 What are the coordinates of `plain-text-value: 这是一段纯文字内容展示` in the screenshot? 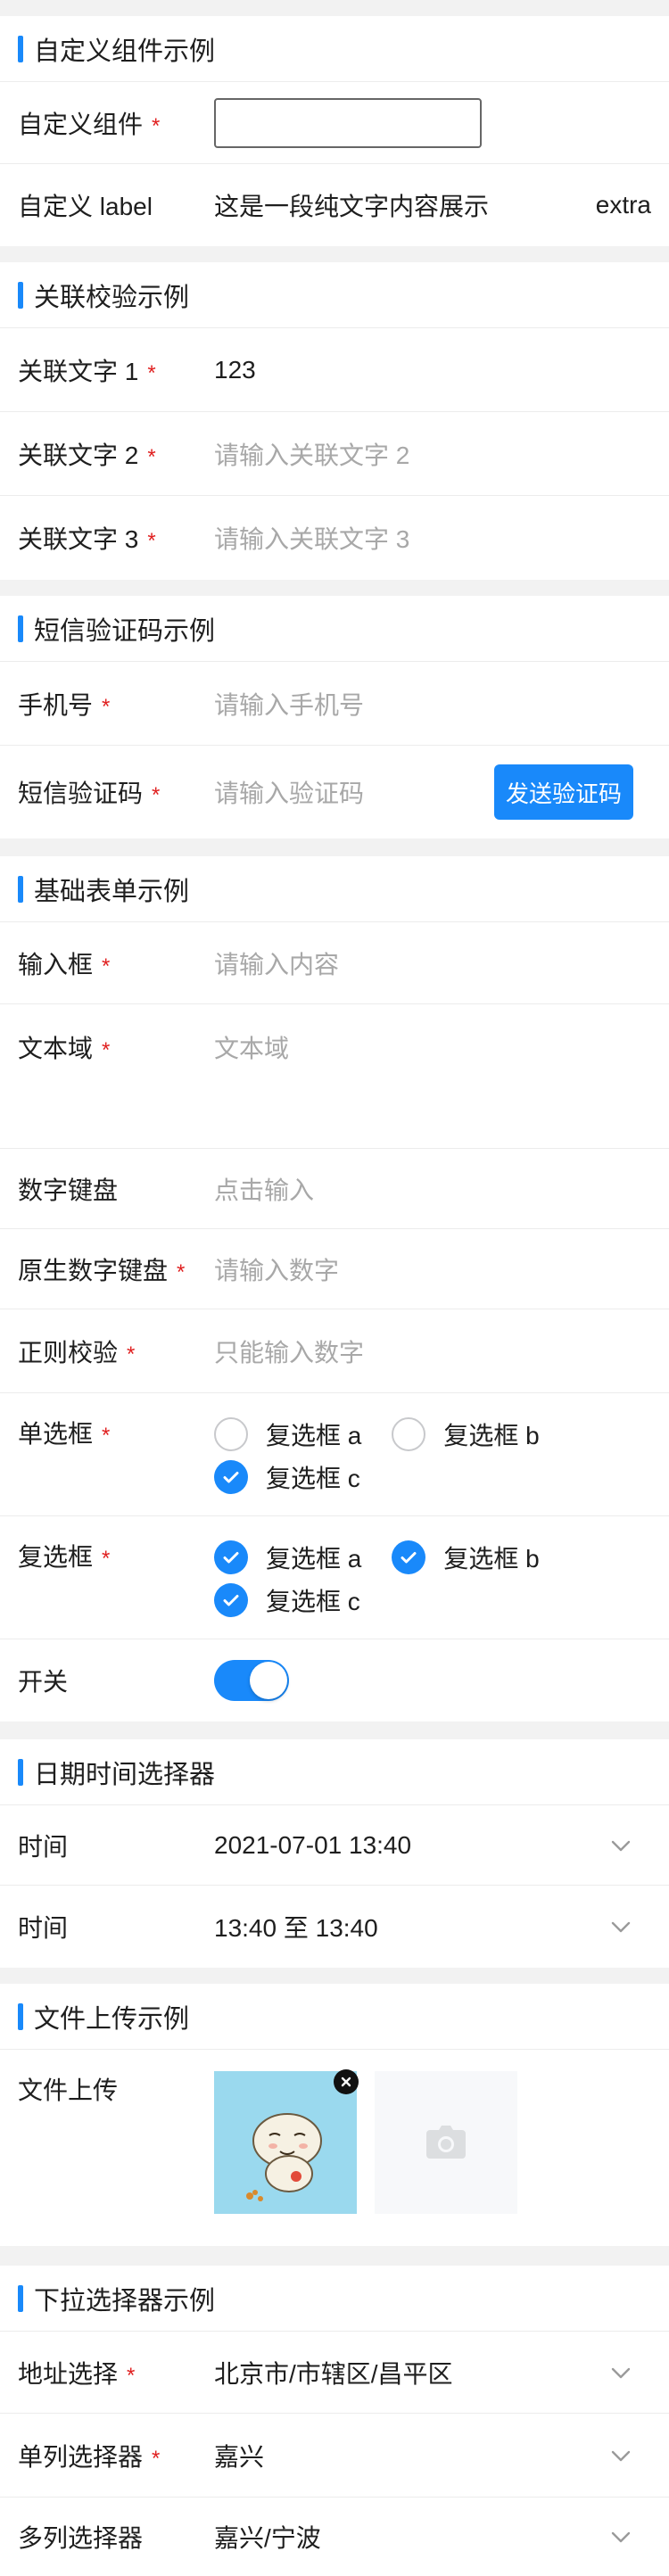 It's located at (352, 207).